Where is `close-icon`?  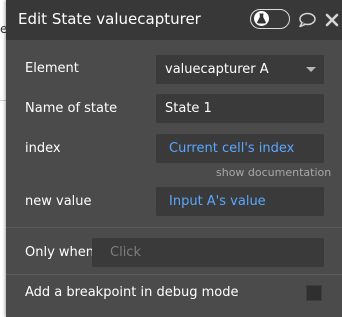 close-icon is located at coordinates (332, 20).